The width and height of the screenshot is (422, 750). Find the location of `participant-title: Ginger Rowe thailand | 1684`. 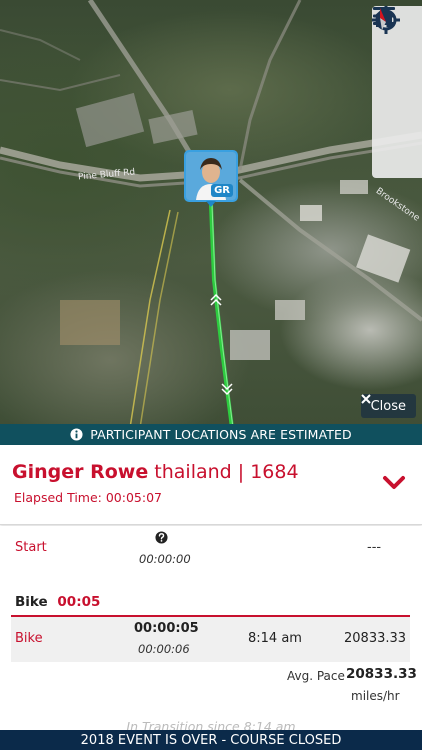

participant-title: Ginger Rowe thailand | 1684 is located at coordinates (155, 472).